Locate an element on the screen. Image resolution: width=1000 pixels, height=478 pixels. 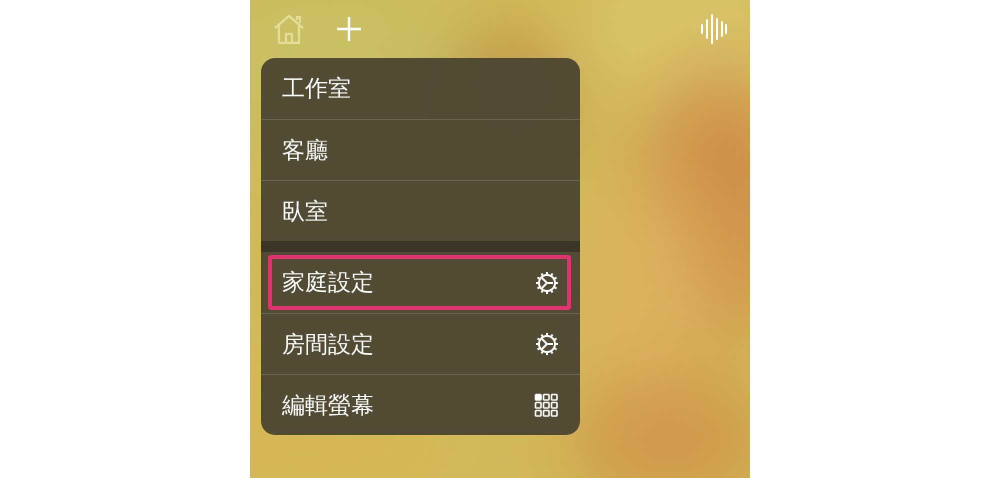
menu-item: 工作室 is located at coordinates (420, 88).